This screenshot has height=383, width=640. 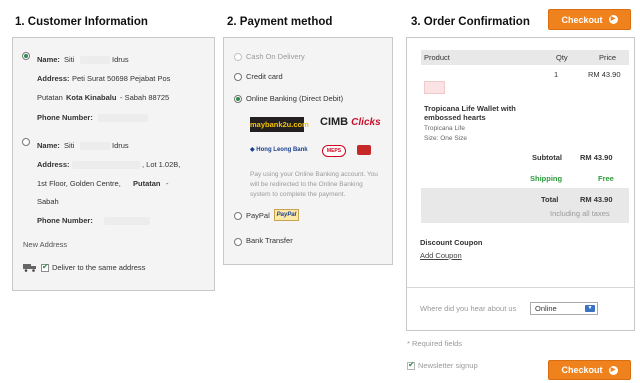 What do you see at coordinates (269, 240) in the screenshot?
I see `payment-option-transfer: Bank Transfer` at bounding box center [269, 240].